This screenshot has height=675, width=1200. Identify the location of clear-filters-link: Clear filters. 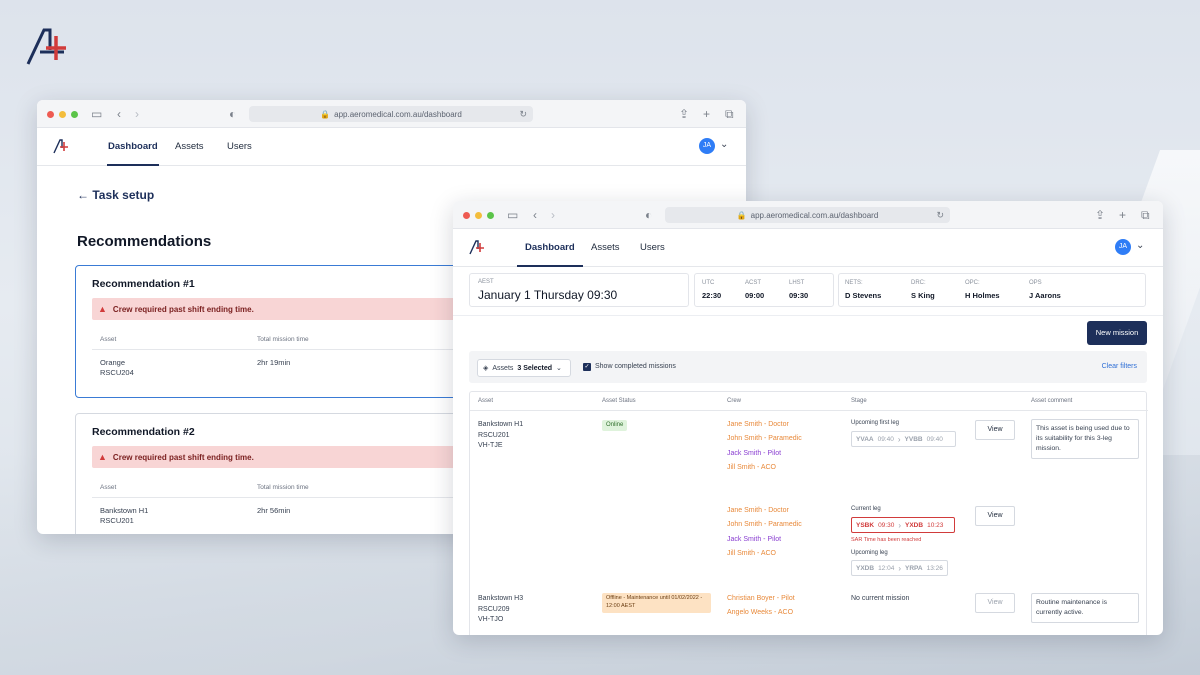
(1119, 366).